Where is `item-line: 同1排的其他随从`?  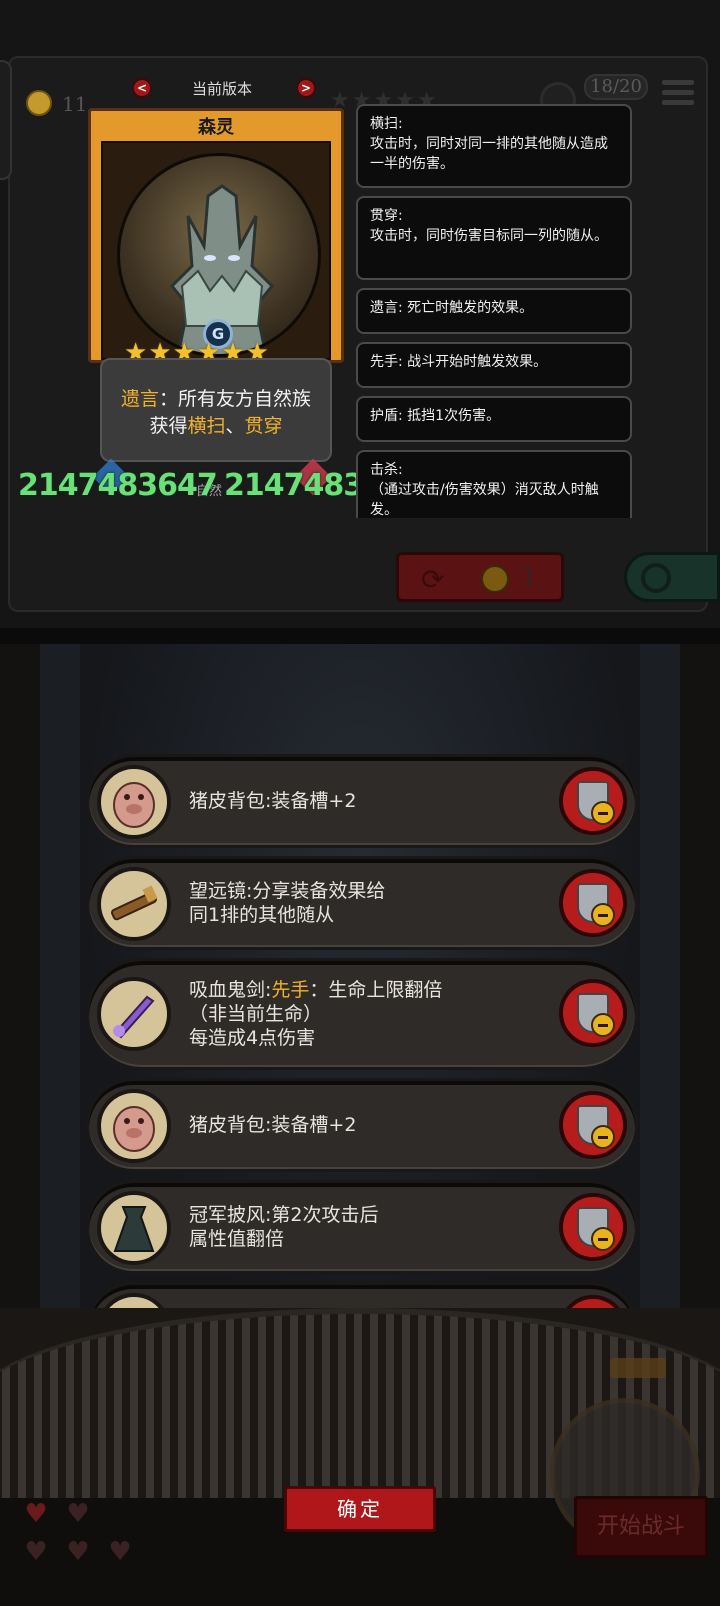
item-line: 同1排的其他随从 is located at coordinates (262, 915).